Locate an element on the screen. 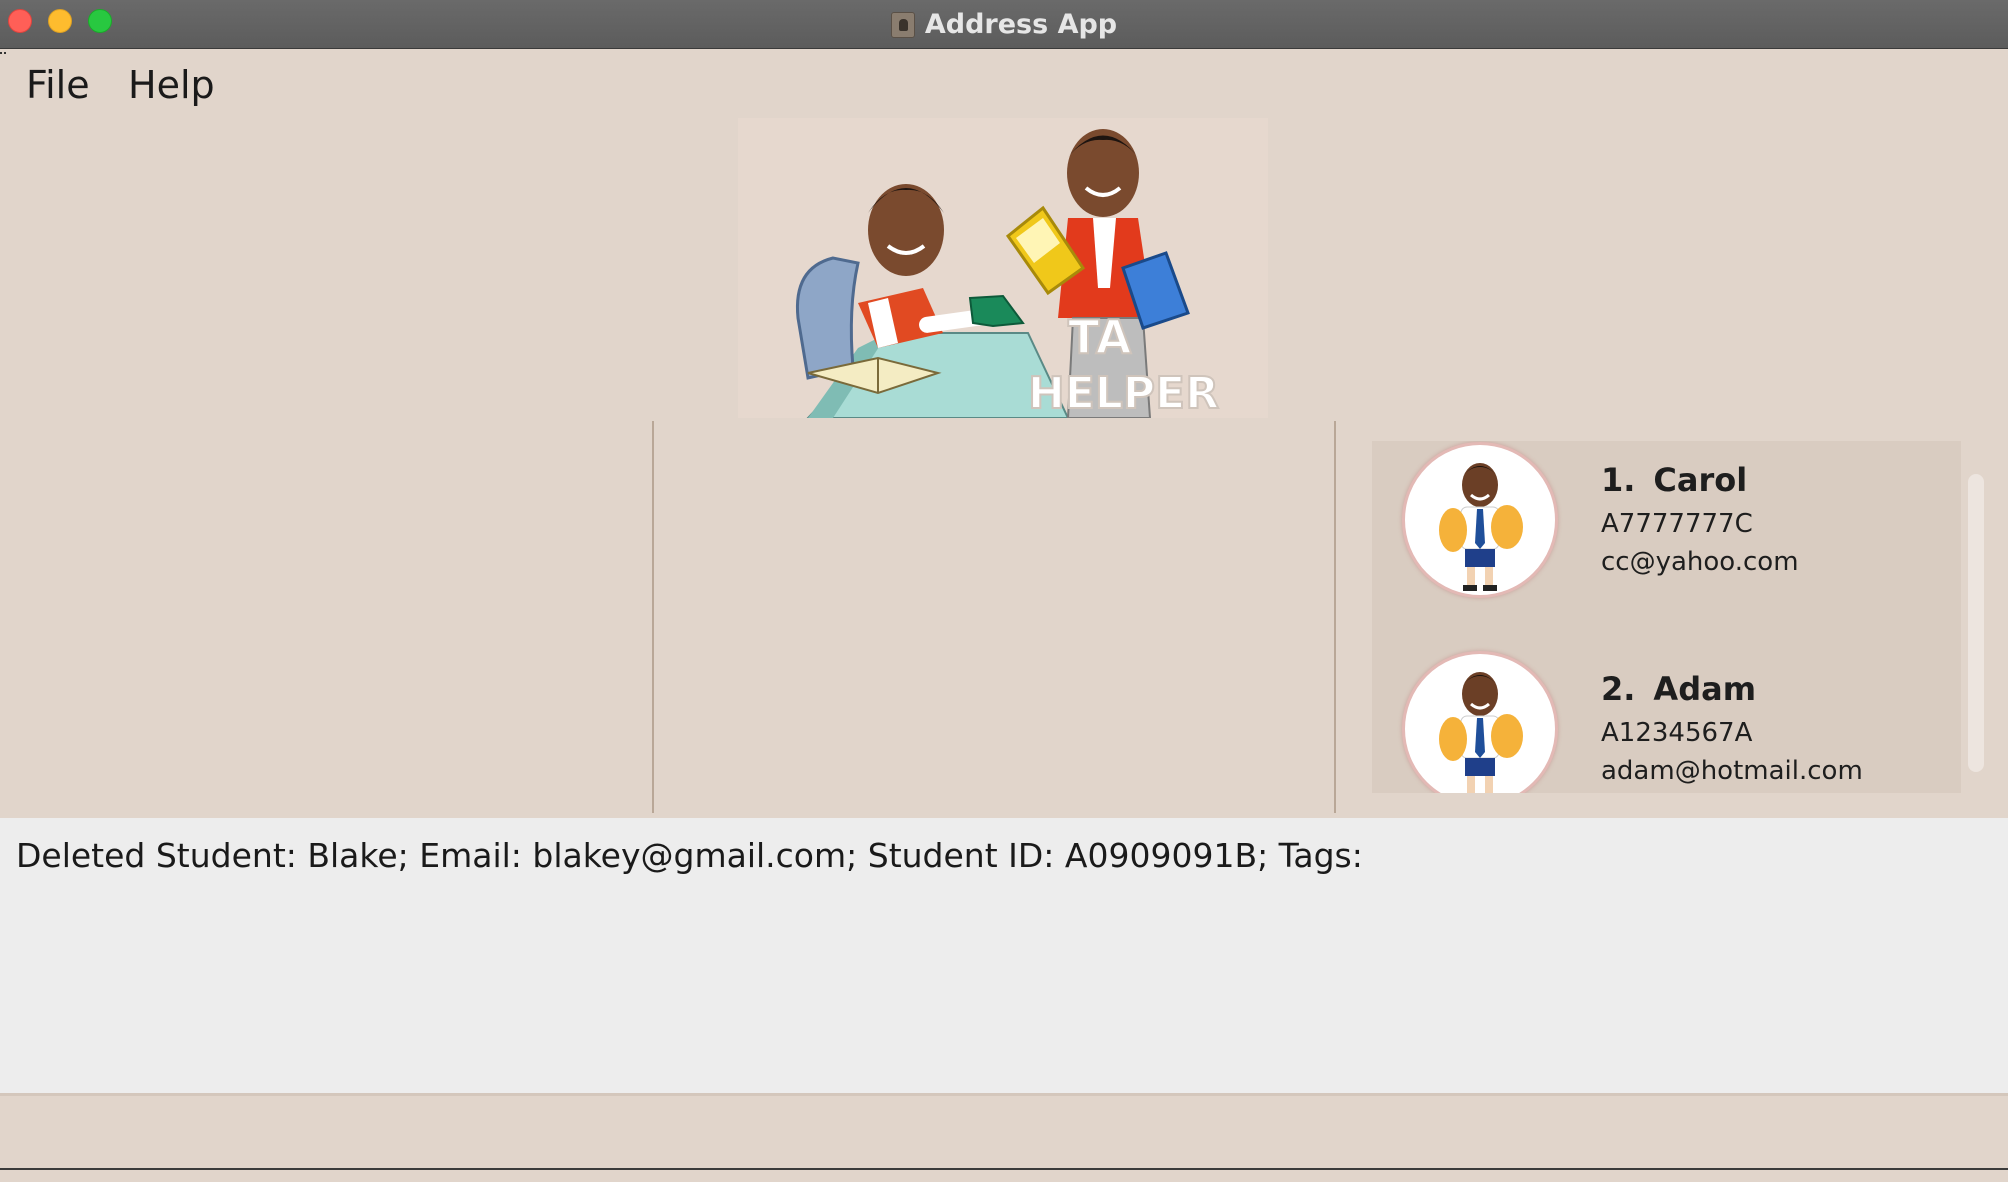 The height and width of the screenshot is (1182, 2008). student-name-text: Adam is located at coordinates (1705, 689).